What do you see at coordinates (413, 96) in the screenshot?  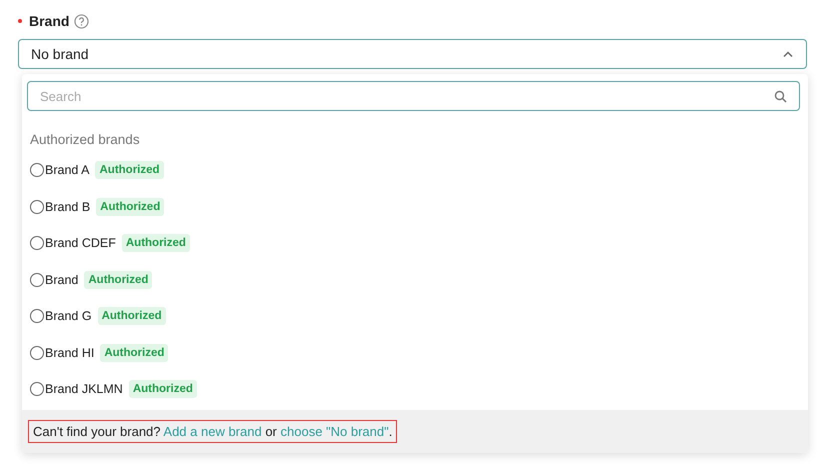 I see `search-field: Search` at bounding box center [413, 96].